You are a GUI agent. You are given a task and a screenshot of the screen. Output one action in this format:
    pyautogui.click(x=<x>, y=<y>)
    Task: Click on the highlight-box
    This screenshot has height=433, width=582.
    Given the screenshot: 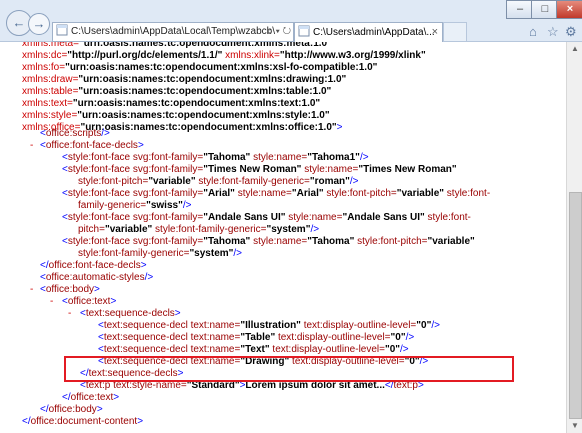 What is the action you would take?
    pyautogui.click(x=289, y=369)
    